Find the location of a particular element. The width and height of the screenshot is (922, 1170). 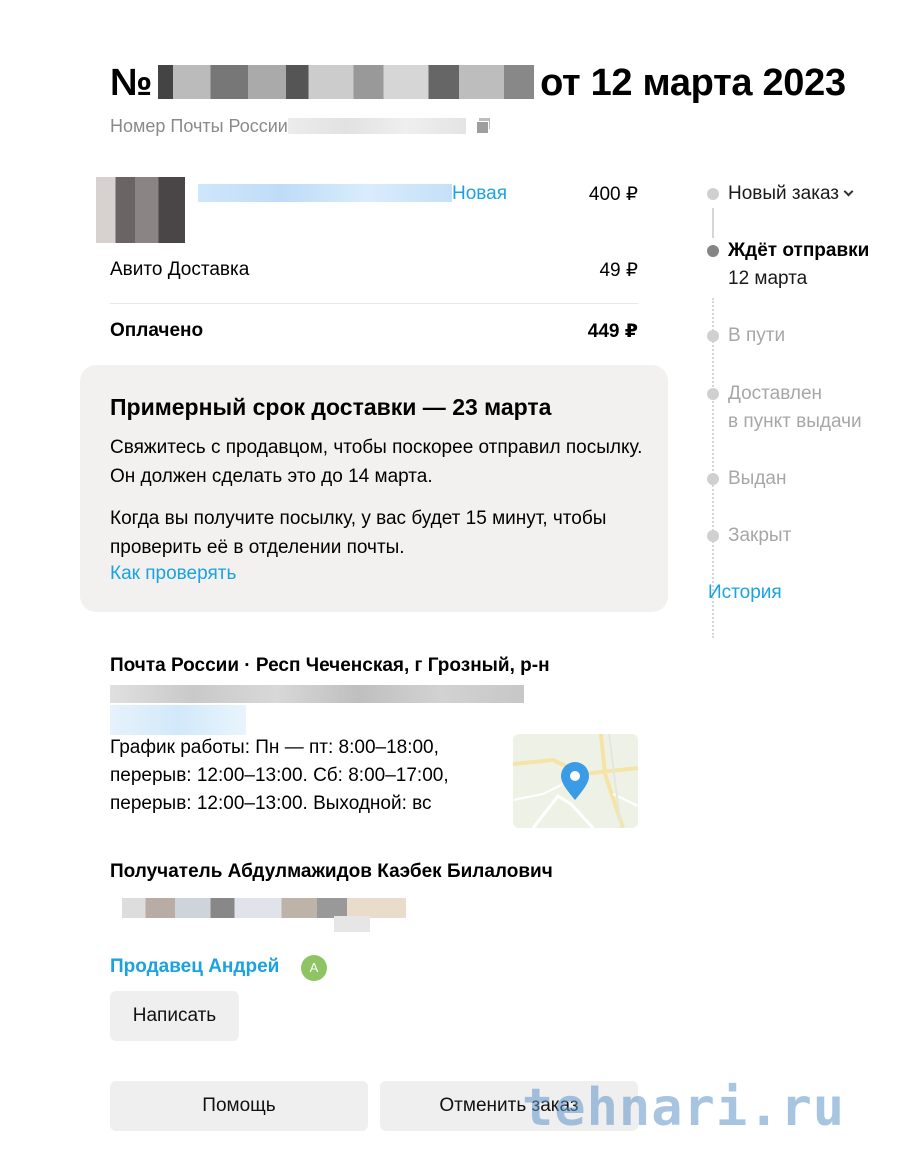

copy-icon is located at coordinates (483, 126).